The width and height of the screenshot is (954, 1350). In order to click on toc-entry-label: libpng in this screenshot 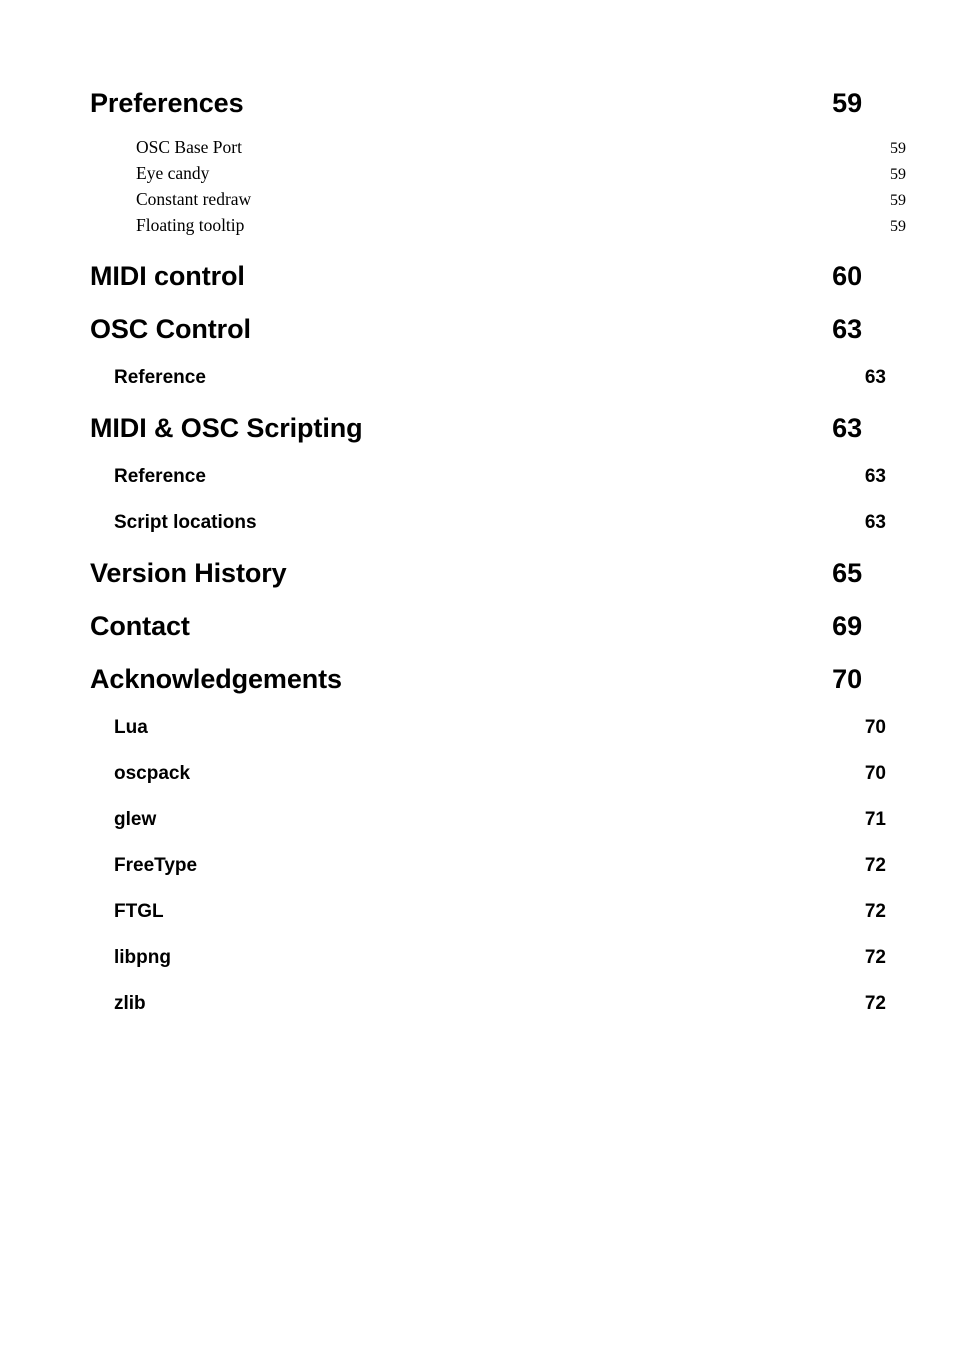, I will do `click(142, 957)`.